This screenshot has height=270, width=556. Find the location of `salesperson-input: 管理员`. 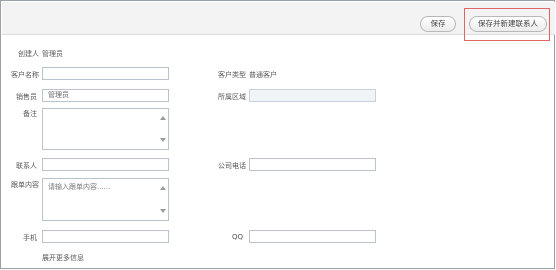

salesperson-input: 管理员 is located at coordinates (105, 95).